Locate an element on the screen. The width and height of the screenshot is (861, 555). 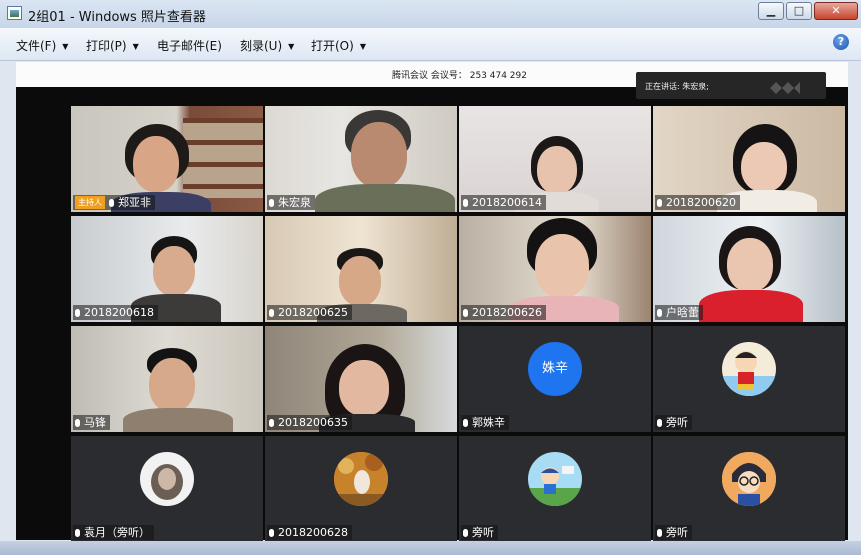
video-tile-3: 2018200614 is located at coordinates (555, 159).